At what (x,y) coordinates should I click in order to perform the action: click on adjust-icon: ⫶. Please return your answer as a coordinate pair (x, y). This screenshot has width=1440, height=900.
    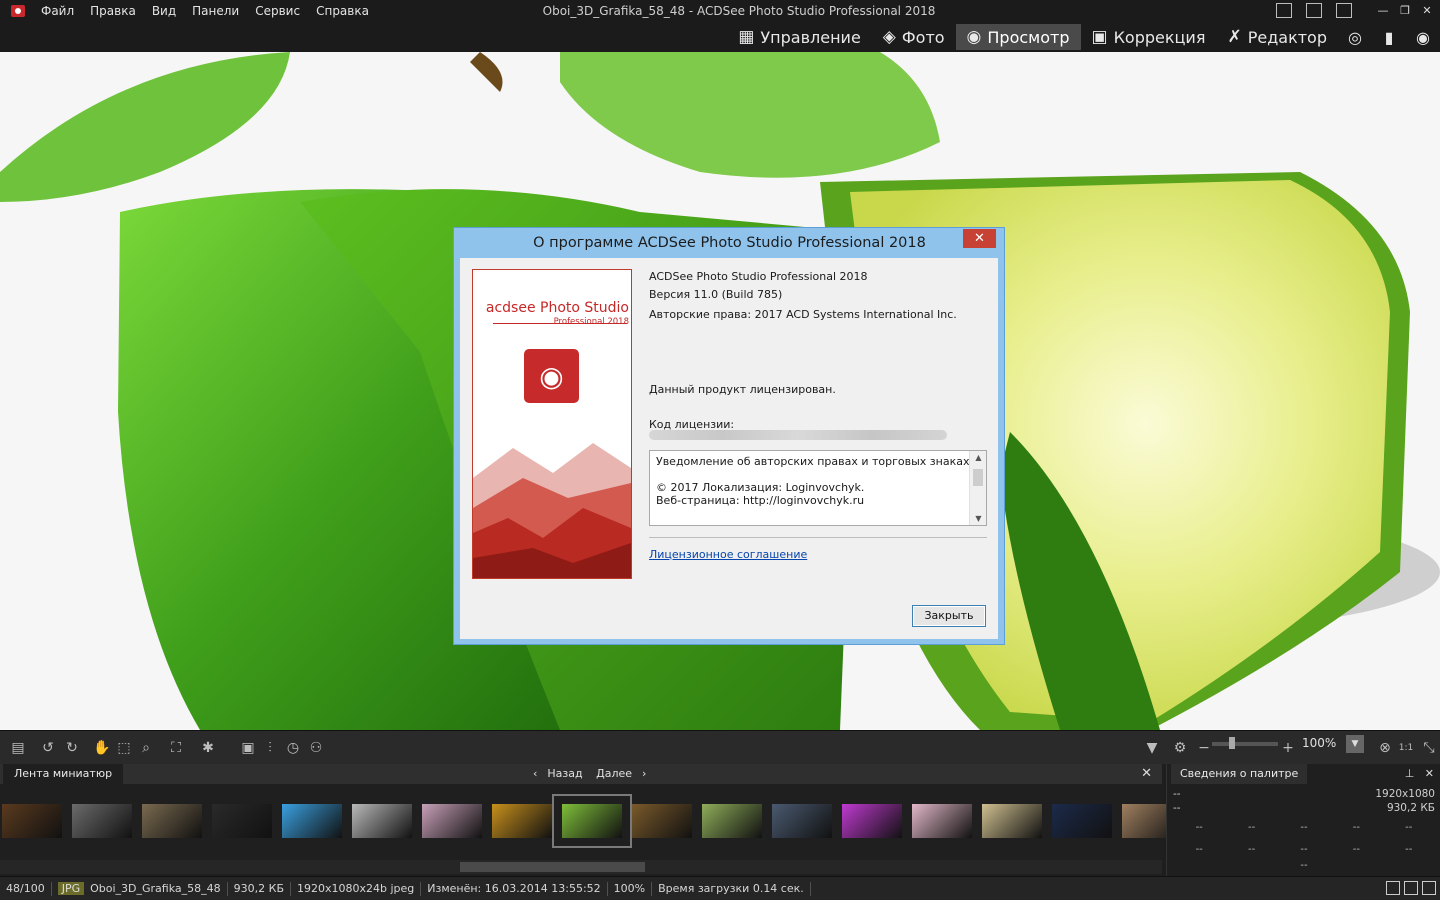
    Looking at the image, I should click on (270, 748).